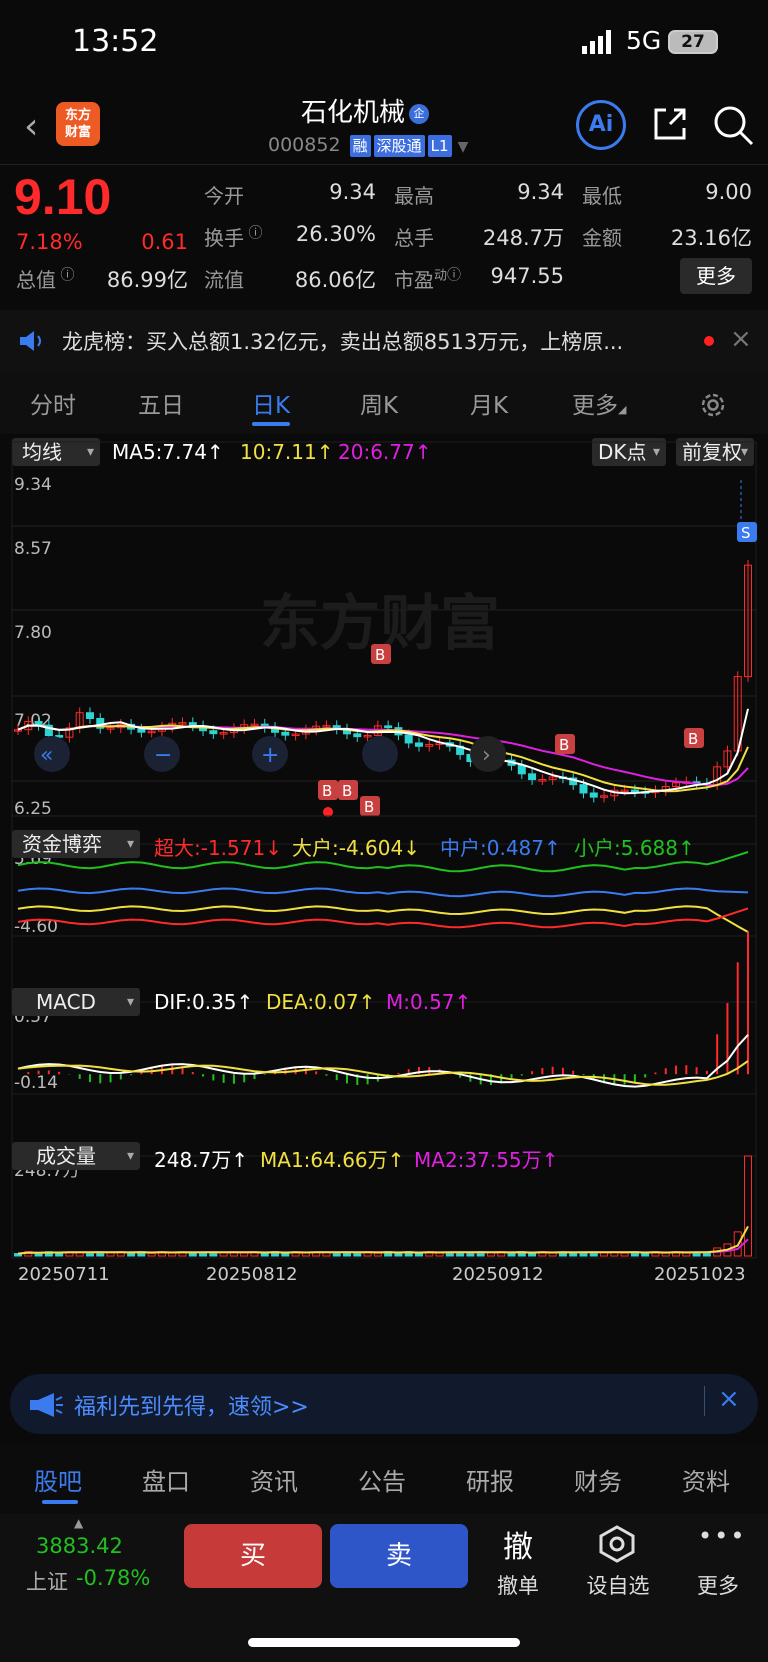 The height and width of the screenshot is (1662, 768). I want to click on fund-small-label: 小户:5.688↑, so click(634, 848).